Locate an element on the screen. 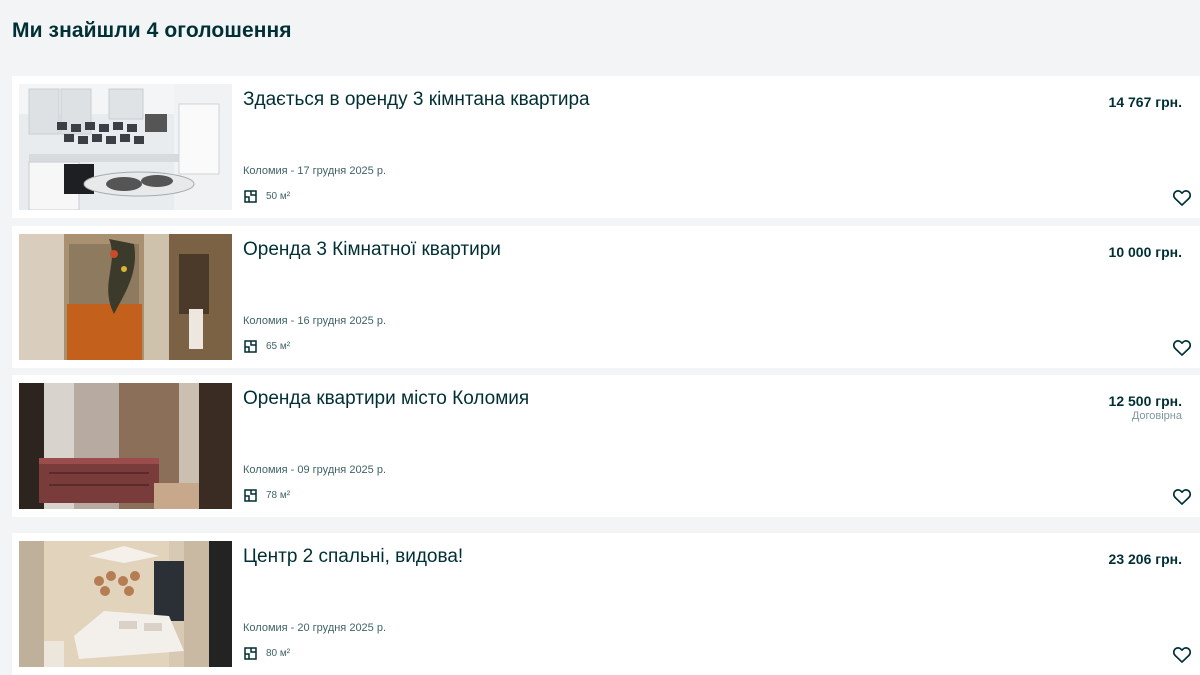 The image size is (1200, 675). kitchen-photo is located at coordinates (125, 147).